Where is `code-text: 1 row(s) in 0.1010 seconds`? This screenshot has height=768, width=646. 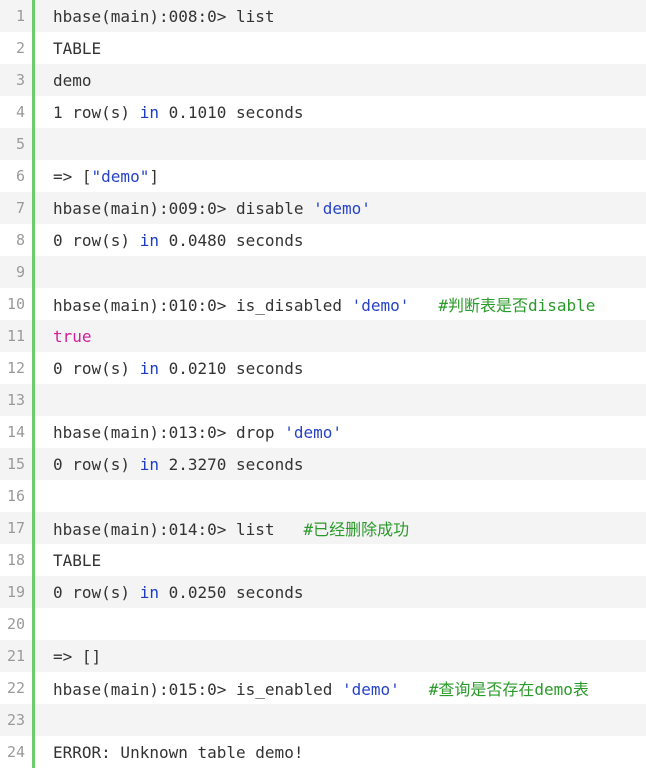
code-text: 1 row(s) in 0.1010 seconds is located at coordinates (178, 112).